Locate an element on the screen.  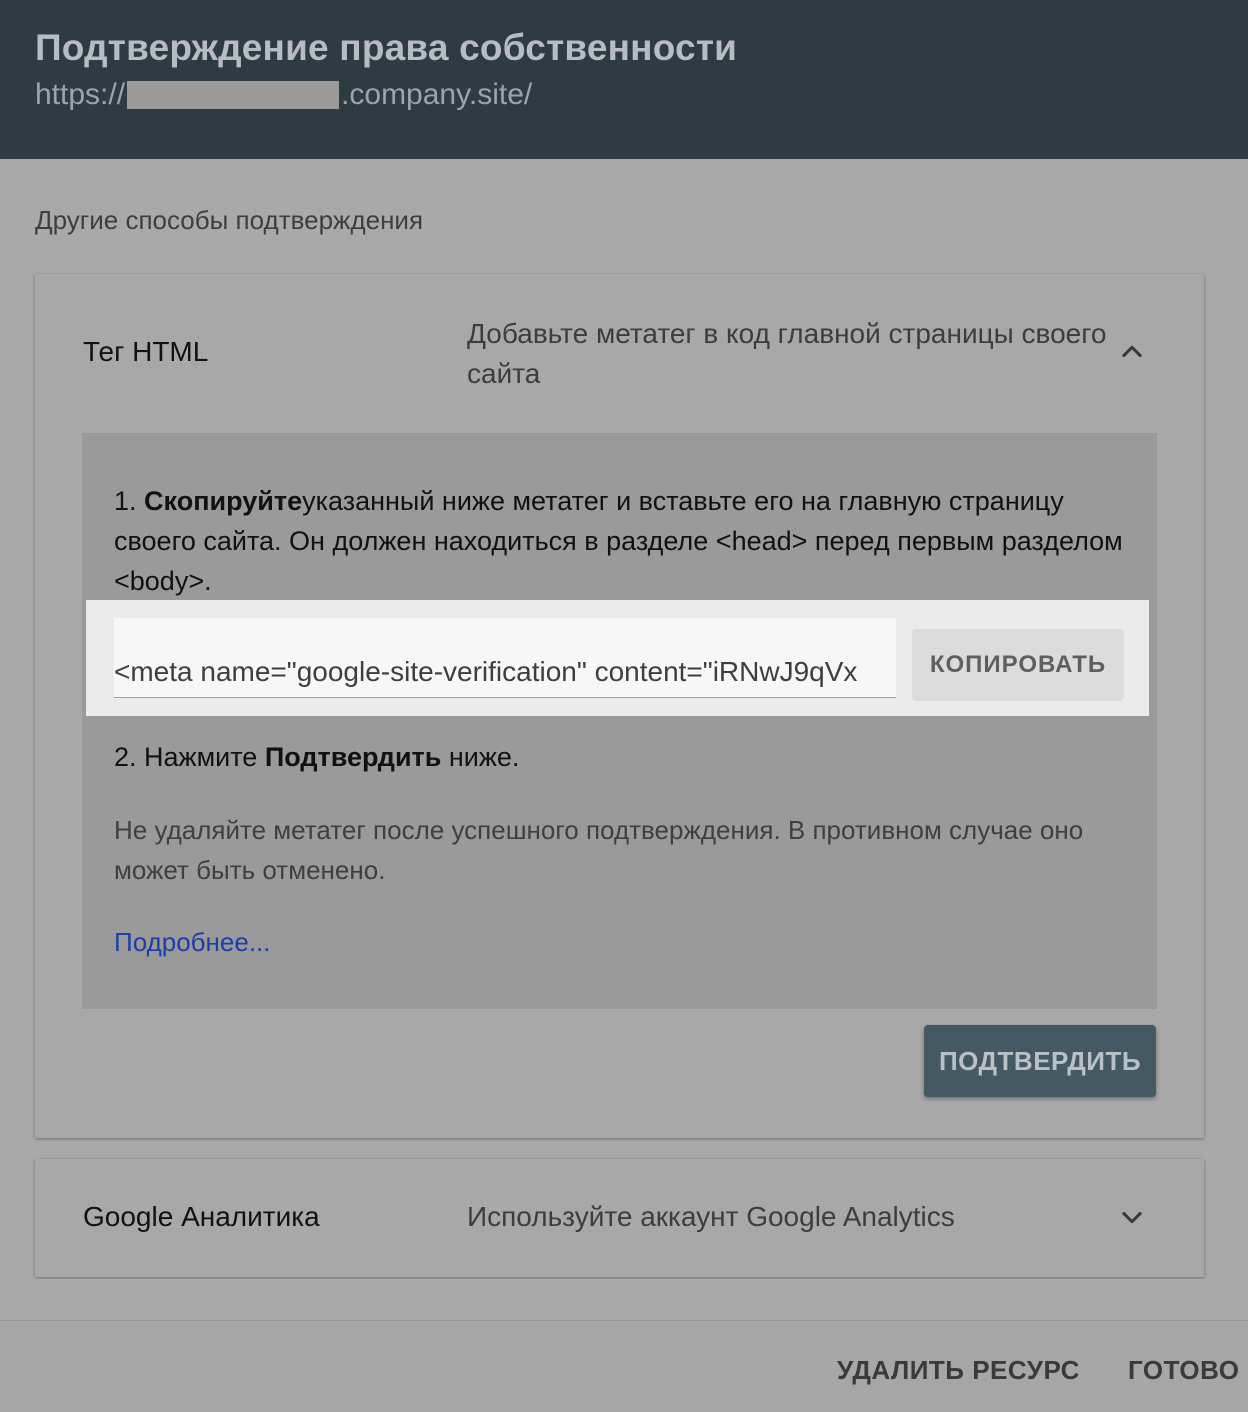
property-url: https:// .company.site/ is located at coordinates (624, 95).